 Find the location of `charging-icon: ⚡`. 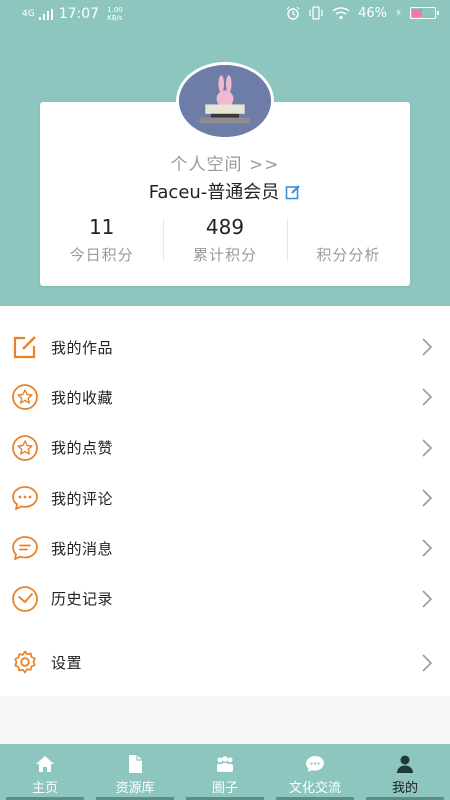

charging-icon: ⚡ is located at coordinates (398, 13).